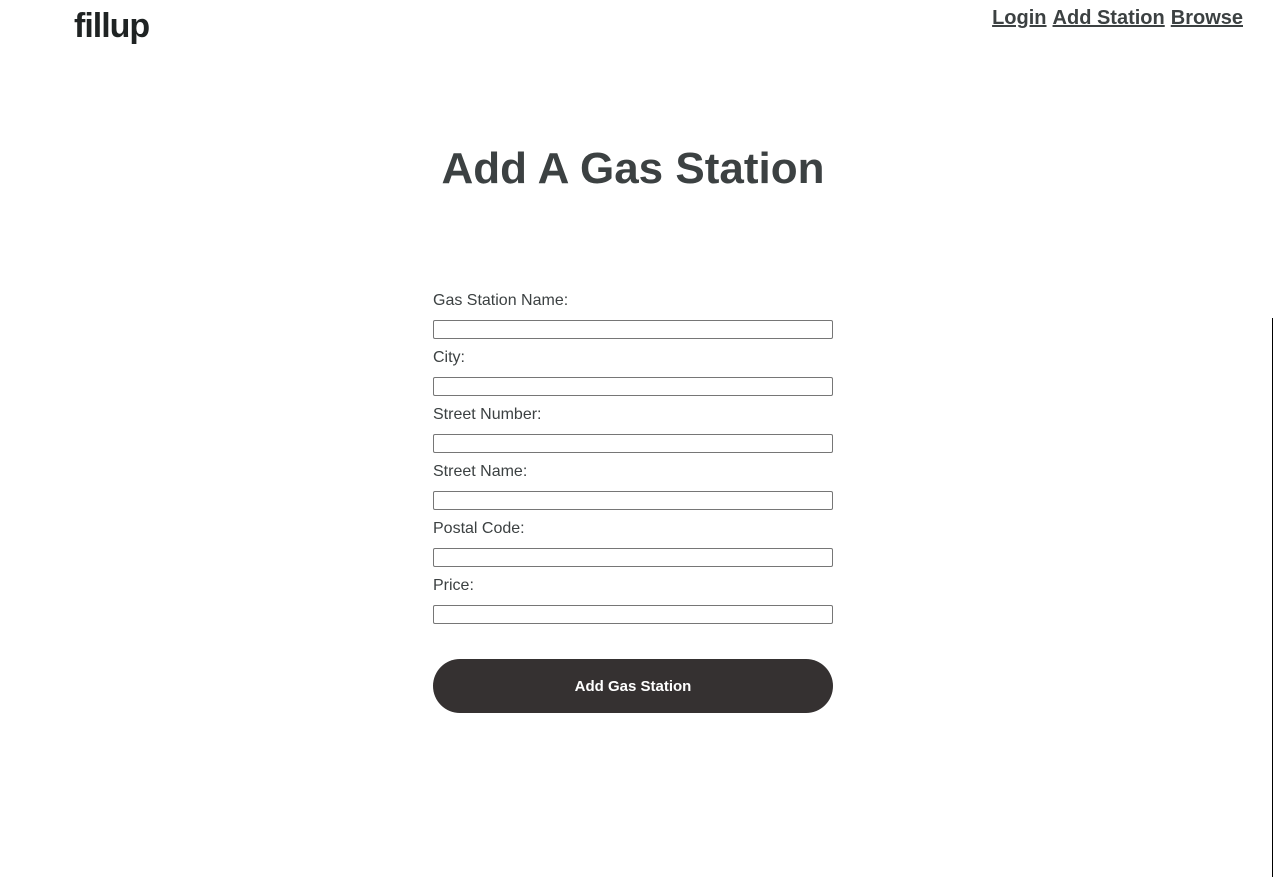 The width and height of the screenshot is (1274, 877). What do you see at coordinates (480, 471) in the screenshot?
I see `street-name-label: Street Name:` at bounding box center [480, 471].